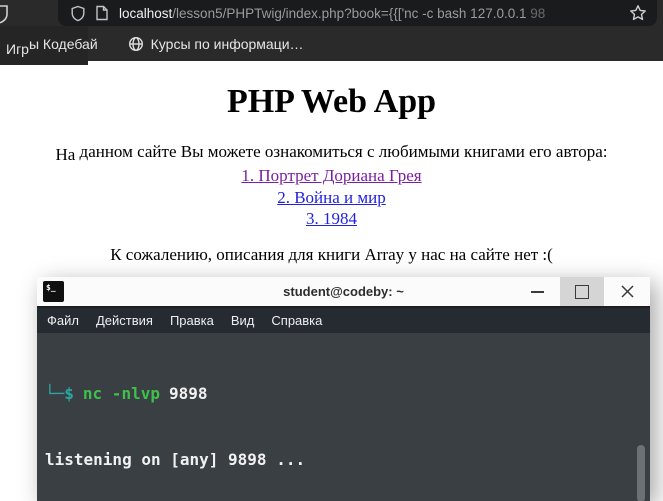  Describe the element at coordinates (65, 154) in the screenshot. I see `intro-prefix: На` at that location.